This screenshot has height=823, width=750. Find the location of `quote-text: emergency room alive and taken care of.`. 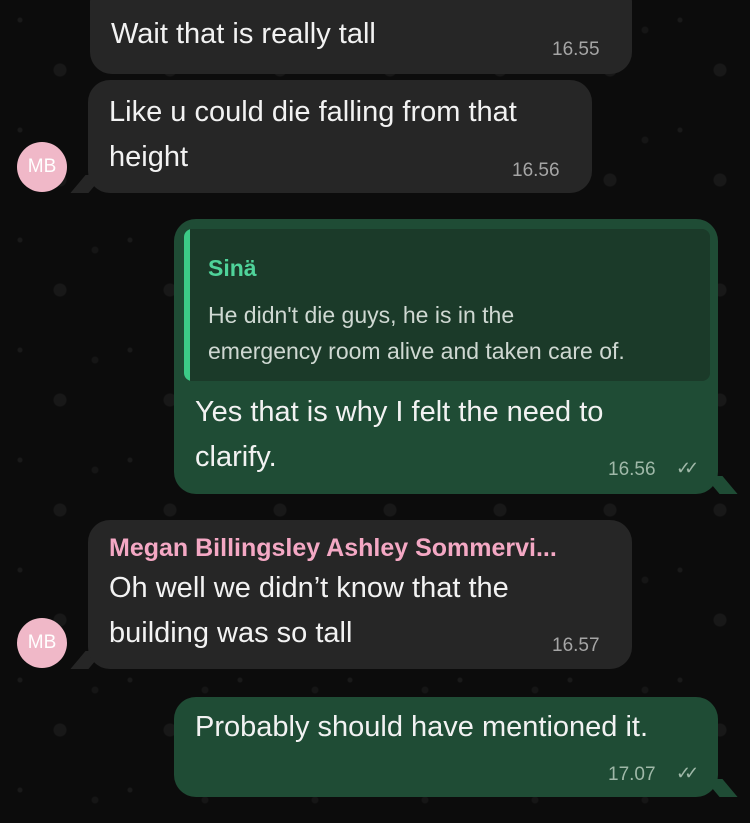

quote-text: emergency room alive and taken care of. is located at coordinates (416, 351).